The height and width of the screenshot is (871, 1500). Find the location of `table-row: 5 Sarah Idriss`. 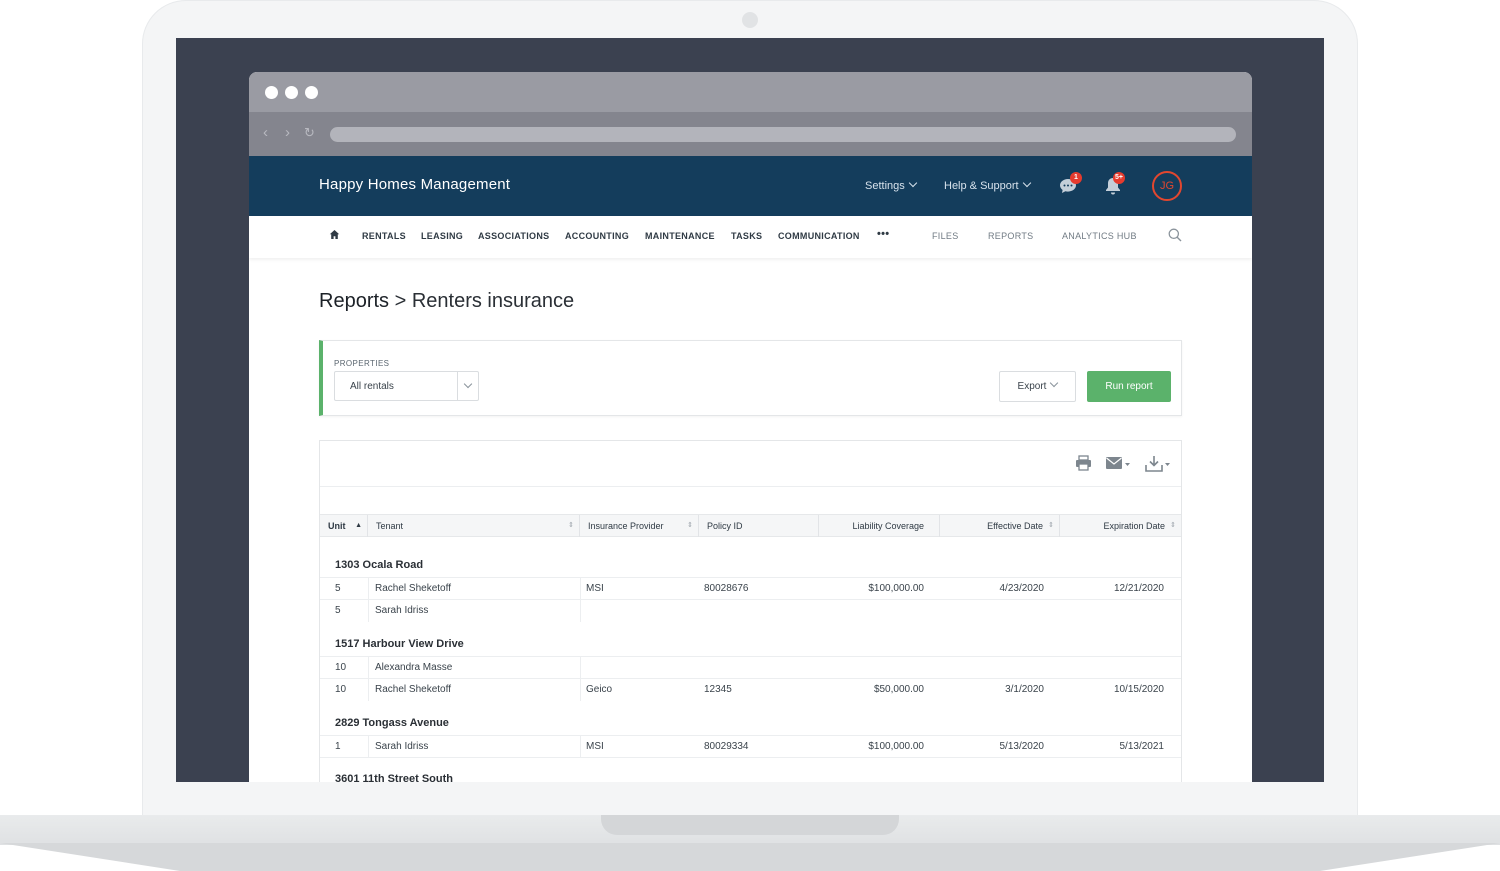

table-row: 5 Sarah Idriss is located at coordinates (750, 610).